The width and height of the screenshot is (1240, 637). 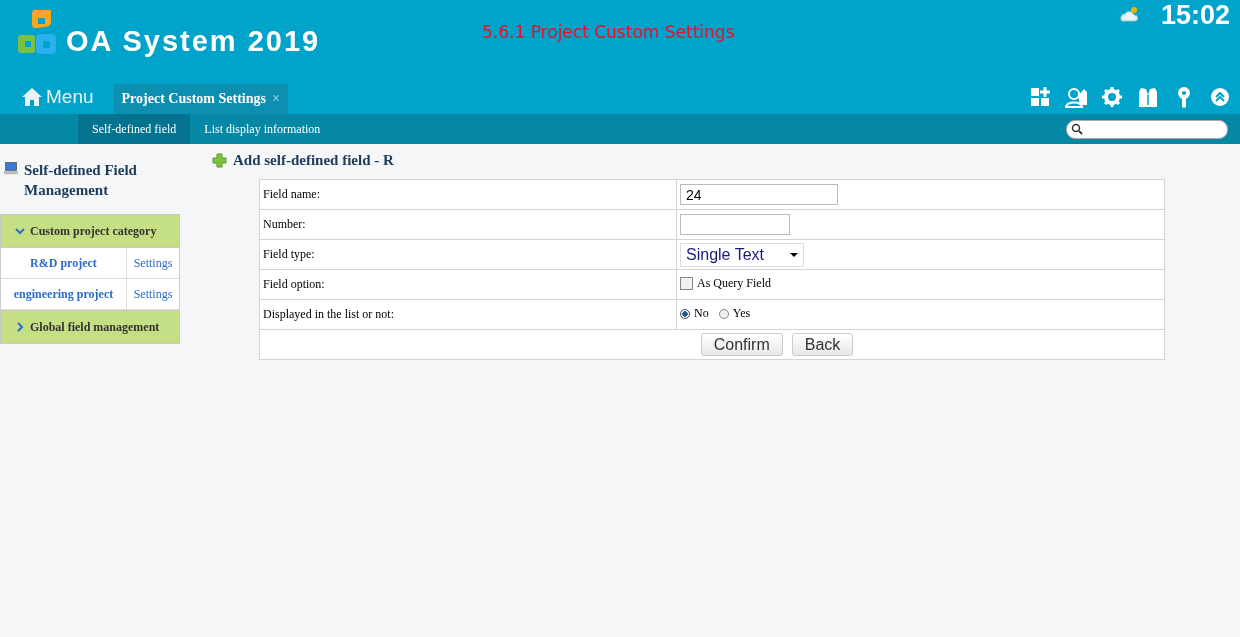 I want to click on radio-label: No, so click(x=701, y=314).